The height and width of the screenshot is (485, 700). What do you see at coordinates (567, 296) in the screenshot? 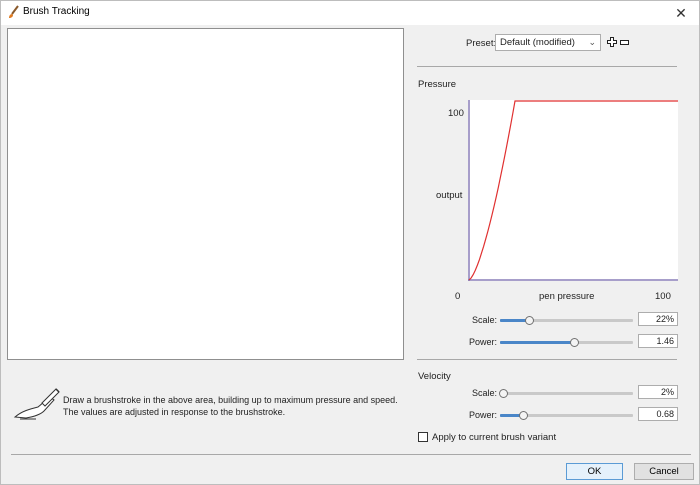
I see `graph-x-axis-label: pen pressure` at bounding box center [567, 296].